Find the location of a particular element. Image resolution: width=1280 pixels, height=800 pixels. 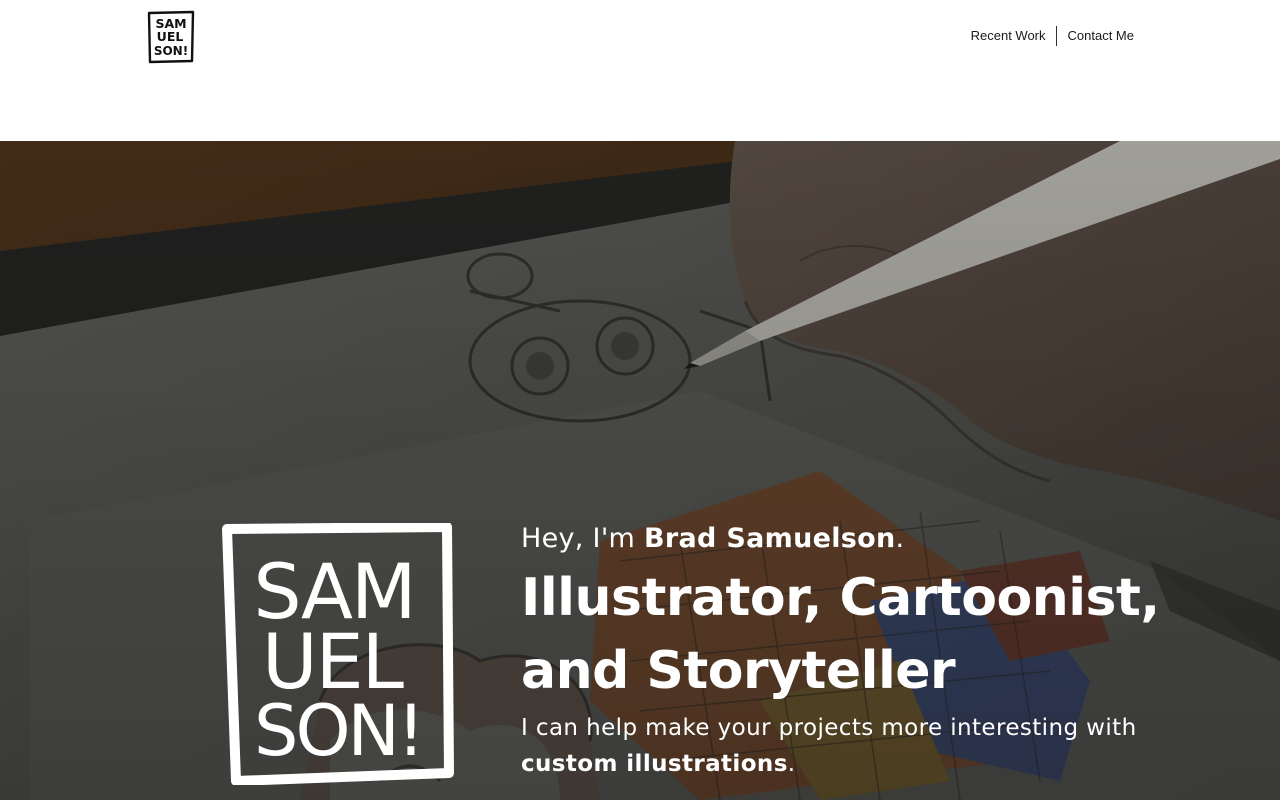

samuelson-hero-logo-mark: SAM UEL SON! is located at coordinates (338, 654).